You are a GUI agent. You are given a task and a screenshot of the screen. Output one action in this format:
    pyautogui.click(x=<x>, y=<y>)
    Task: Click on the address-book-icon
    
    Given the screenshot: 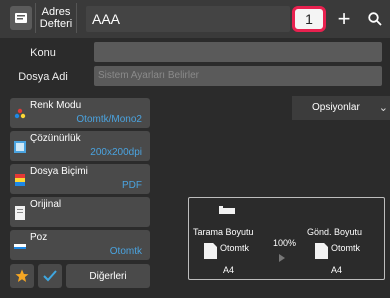 What is the action you would take?
    pyautogui.click(x=21, y=18)
    